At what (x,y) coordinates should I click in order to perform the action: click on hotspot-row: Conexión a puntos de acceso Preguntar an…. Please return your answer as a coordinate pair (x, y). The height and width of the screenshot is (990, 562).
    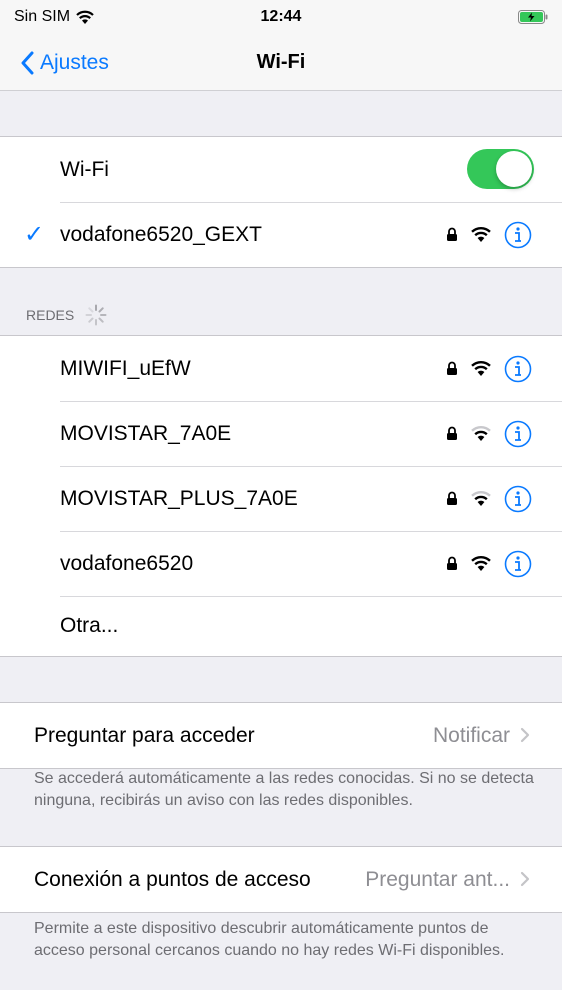
    Looking at the image, I should click on (281, 879).